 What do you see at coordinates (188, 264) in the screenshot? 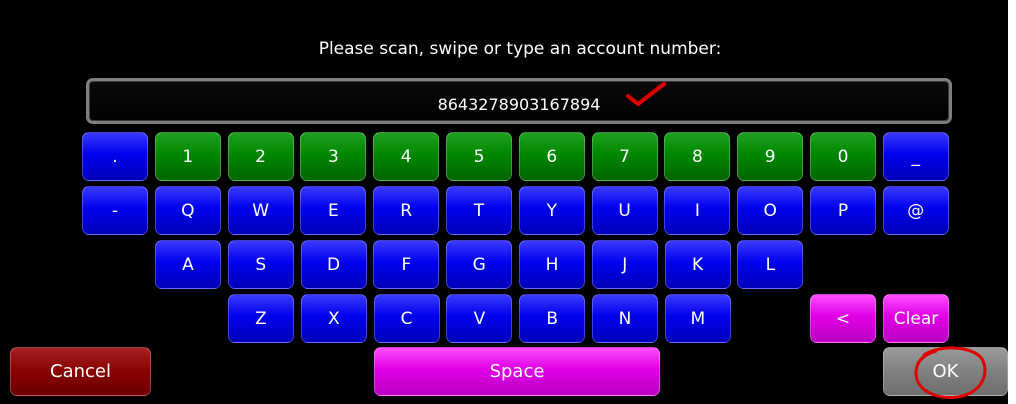
I see `key-A: A` at bounding box center [188, 264].